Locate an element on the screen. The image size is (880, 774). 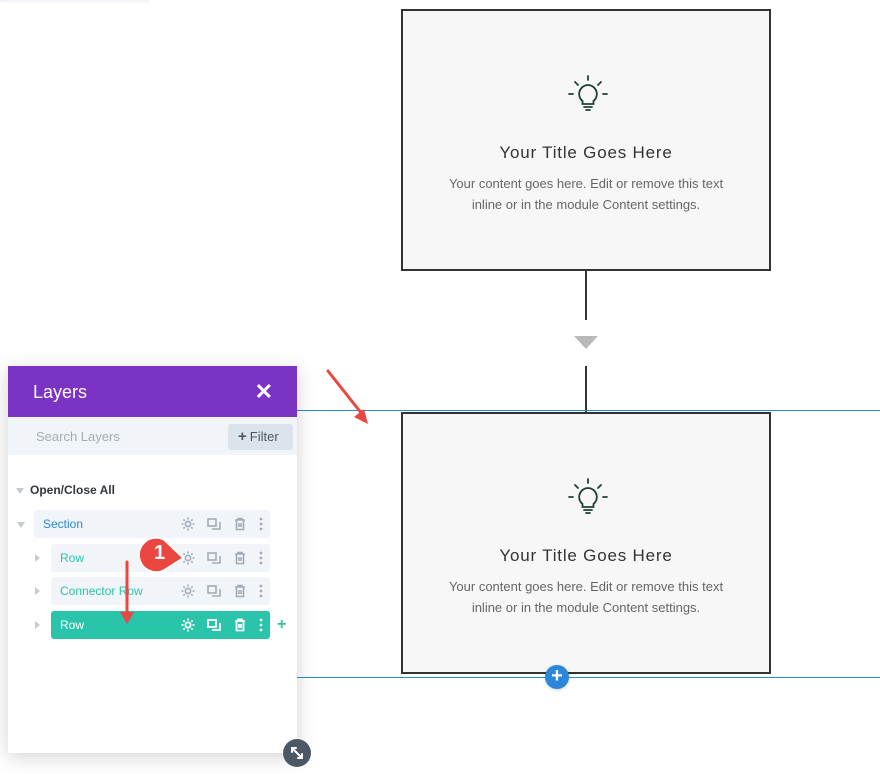
layer-item-row-active: Row is located at coordinates (160, 625).